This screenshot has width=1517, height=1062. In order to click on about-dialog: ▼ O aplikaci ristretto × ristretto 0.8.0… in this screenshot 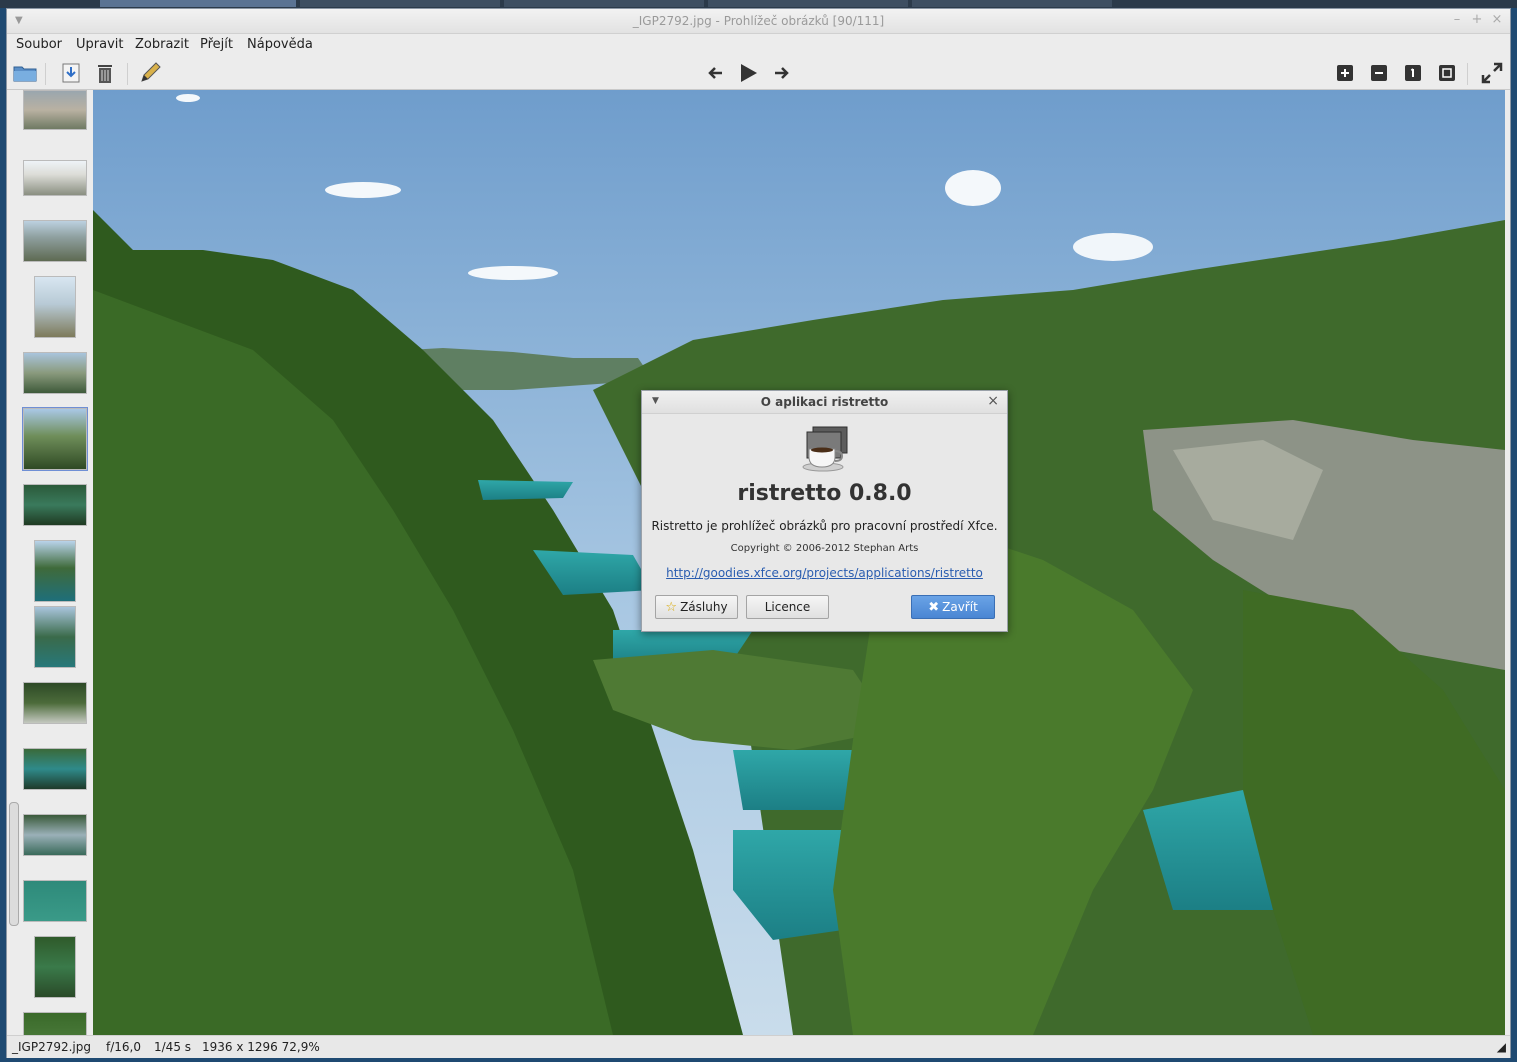, I will do `click(824, 511)`.